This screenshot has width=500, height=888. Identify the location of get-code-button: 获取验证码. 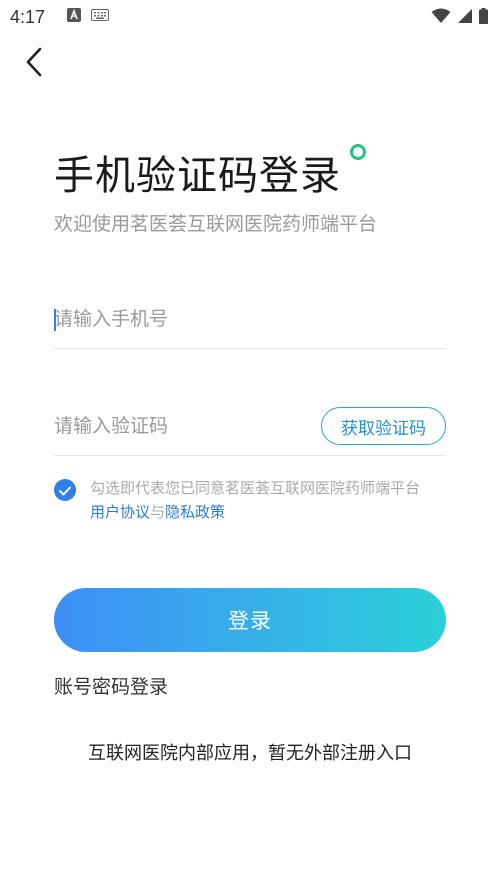
(383, 426).